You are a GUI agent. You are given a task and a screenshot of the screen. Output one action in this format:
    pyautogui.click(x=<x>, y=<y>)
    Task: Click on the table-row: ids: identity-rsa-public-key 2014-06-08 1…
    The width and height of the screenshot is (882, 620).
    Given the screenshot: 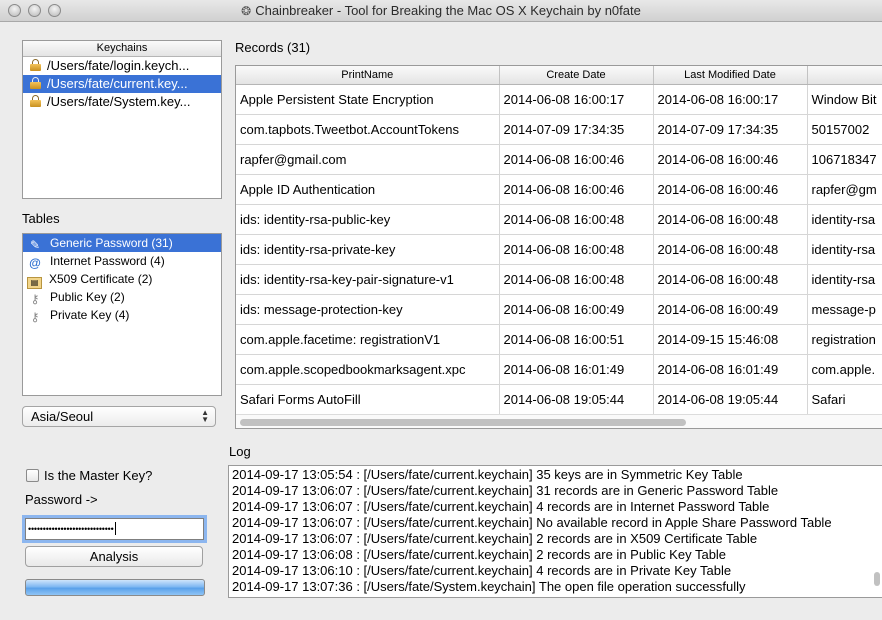 What is the action you would take?
    pyautogui.click(x=559, y=219)
    